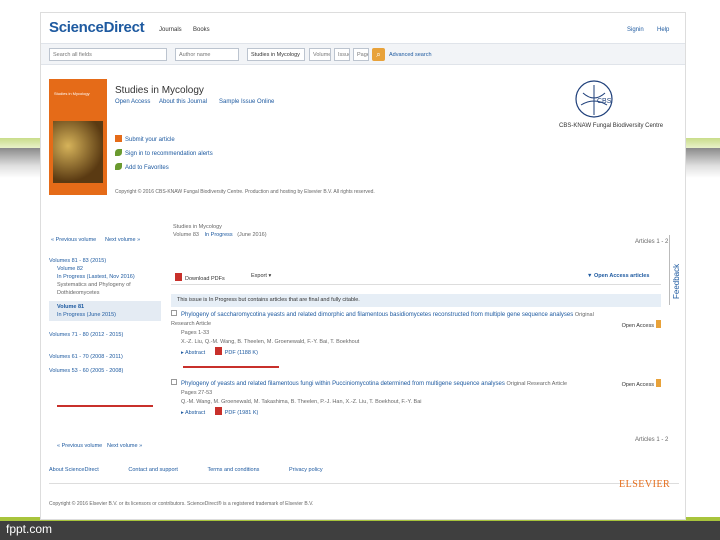 The height and width of the screenshot is (540, 720). What do you see at coordinates (170, 30) in the screenshot?
I see `nav-journals: Journals` at bounding box center [170, 30].